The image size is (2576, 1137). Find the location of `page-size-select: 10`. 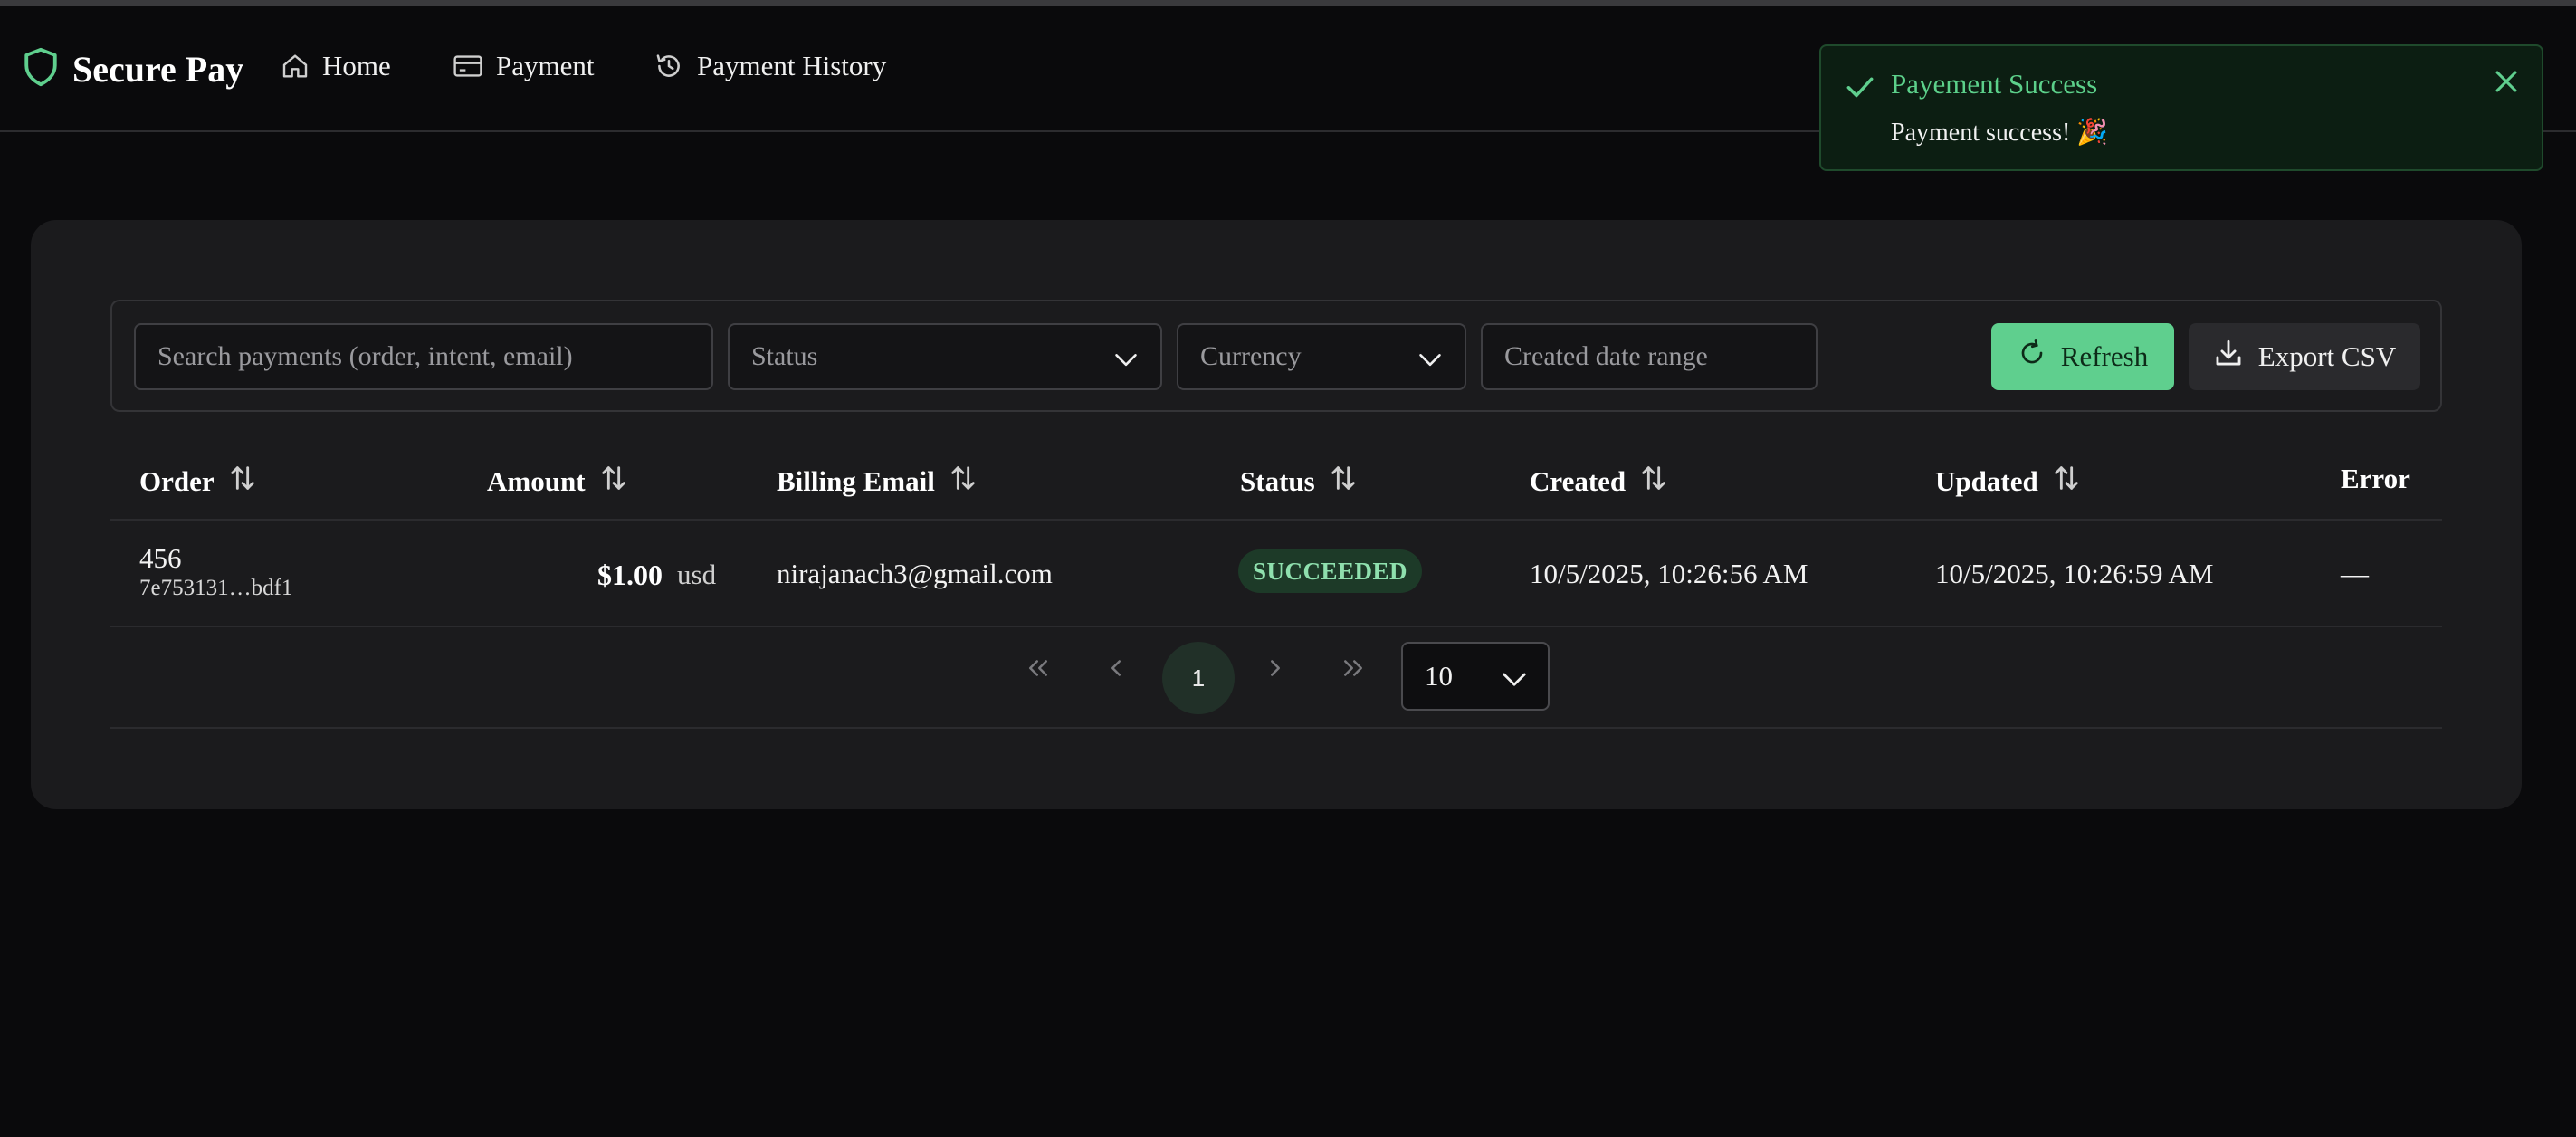

page-size-select: 10 is located at coordinates (1476, 676).